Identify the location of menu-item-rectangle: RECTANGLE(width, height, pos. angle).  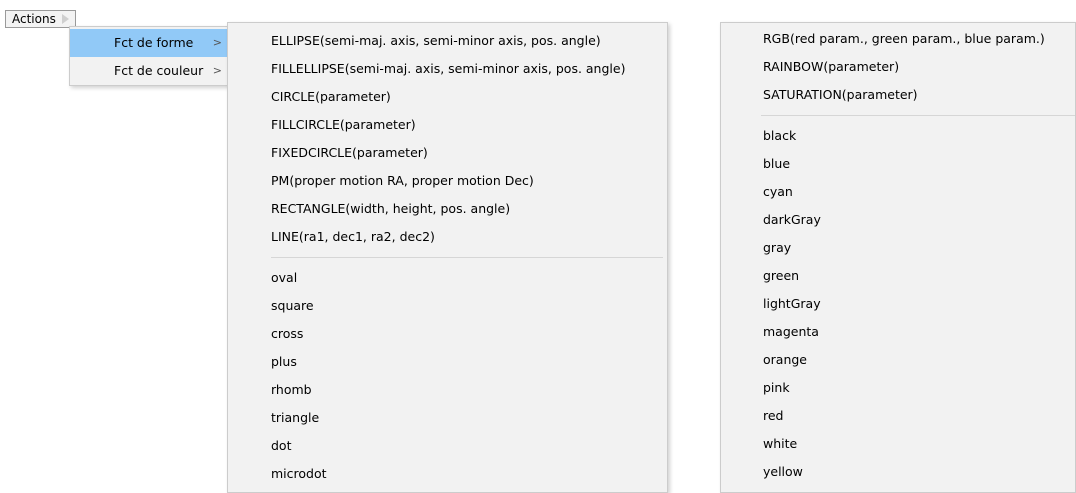
(447, 209).